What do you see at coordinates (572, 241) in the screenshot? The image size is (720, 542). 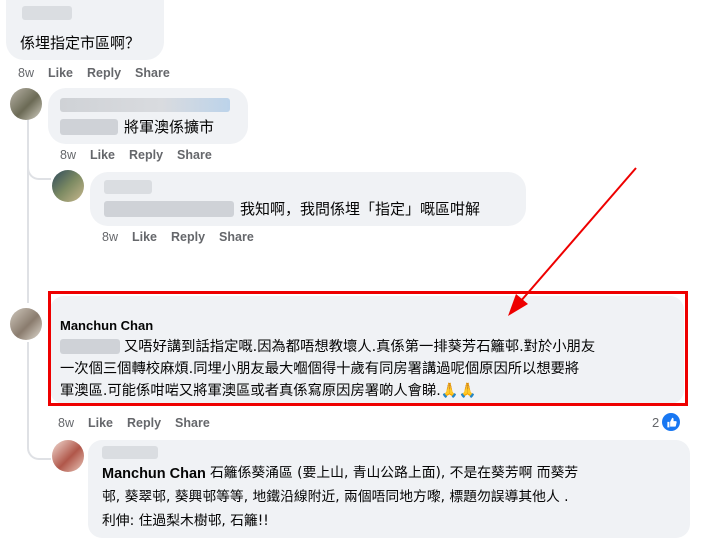 I see `annotation-arrow-icon` at bounding box center [572, 241].